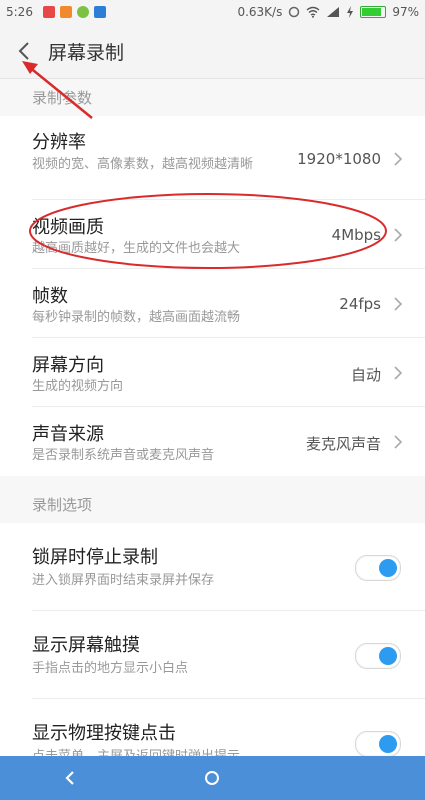 The width and height of the screenshot is (425, 800). Describe the element at coordinates (86, 52) in the screenshot. I see `page-title: 屏幕录制` at that location.